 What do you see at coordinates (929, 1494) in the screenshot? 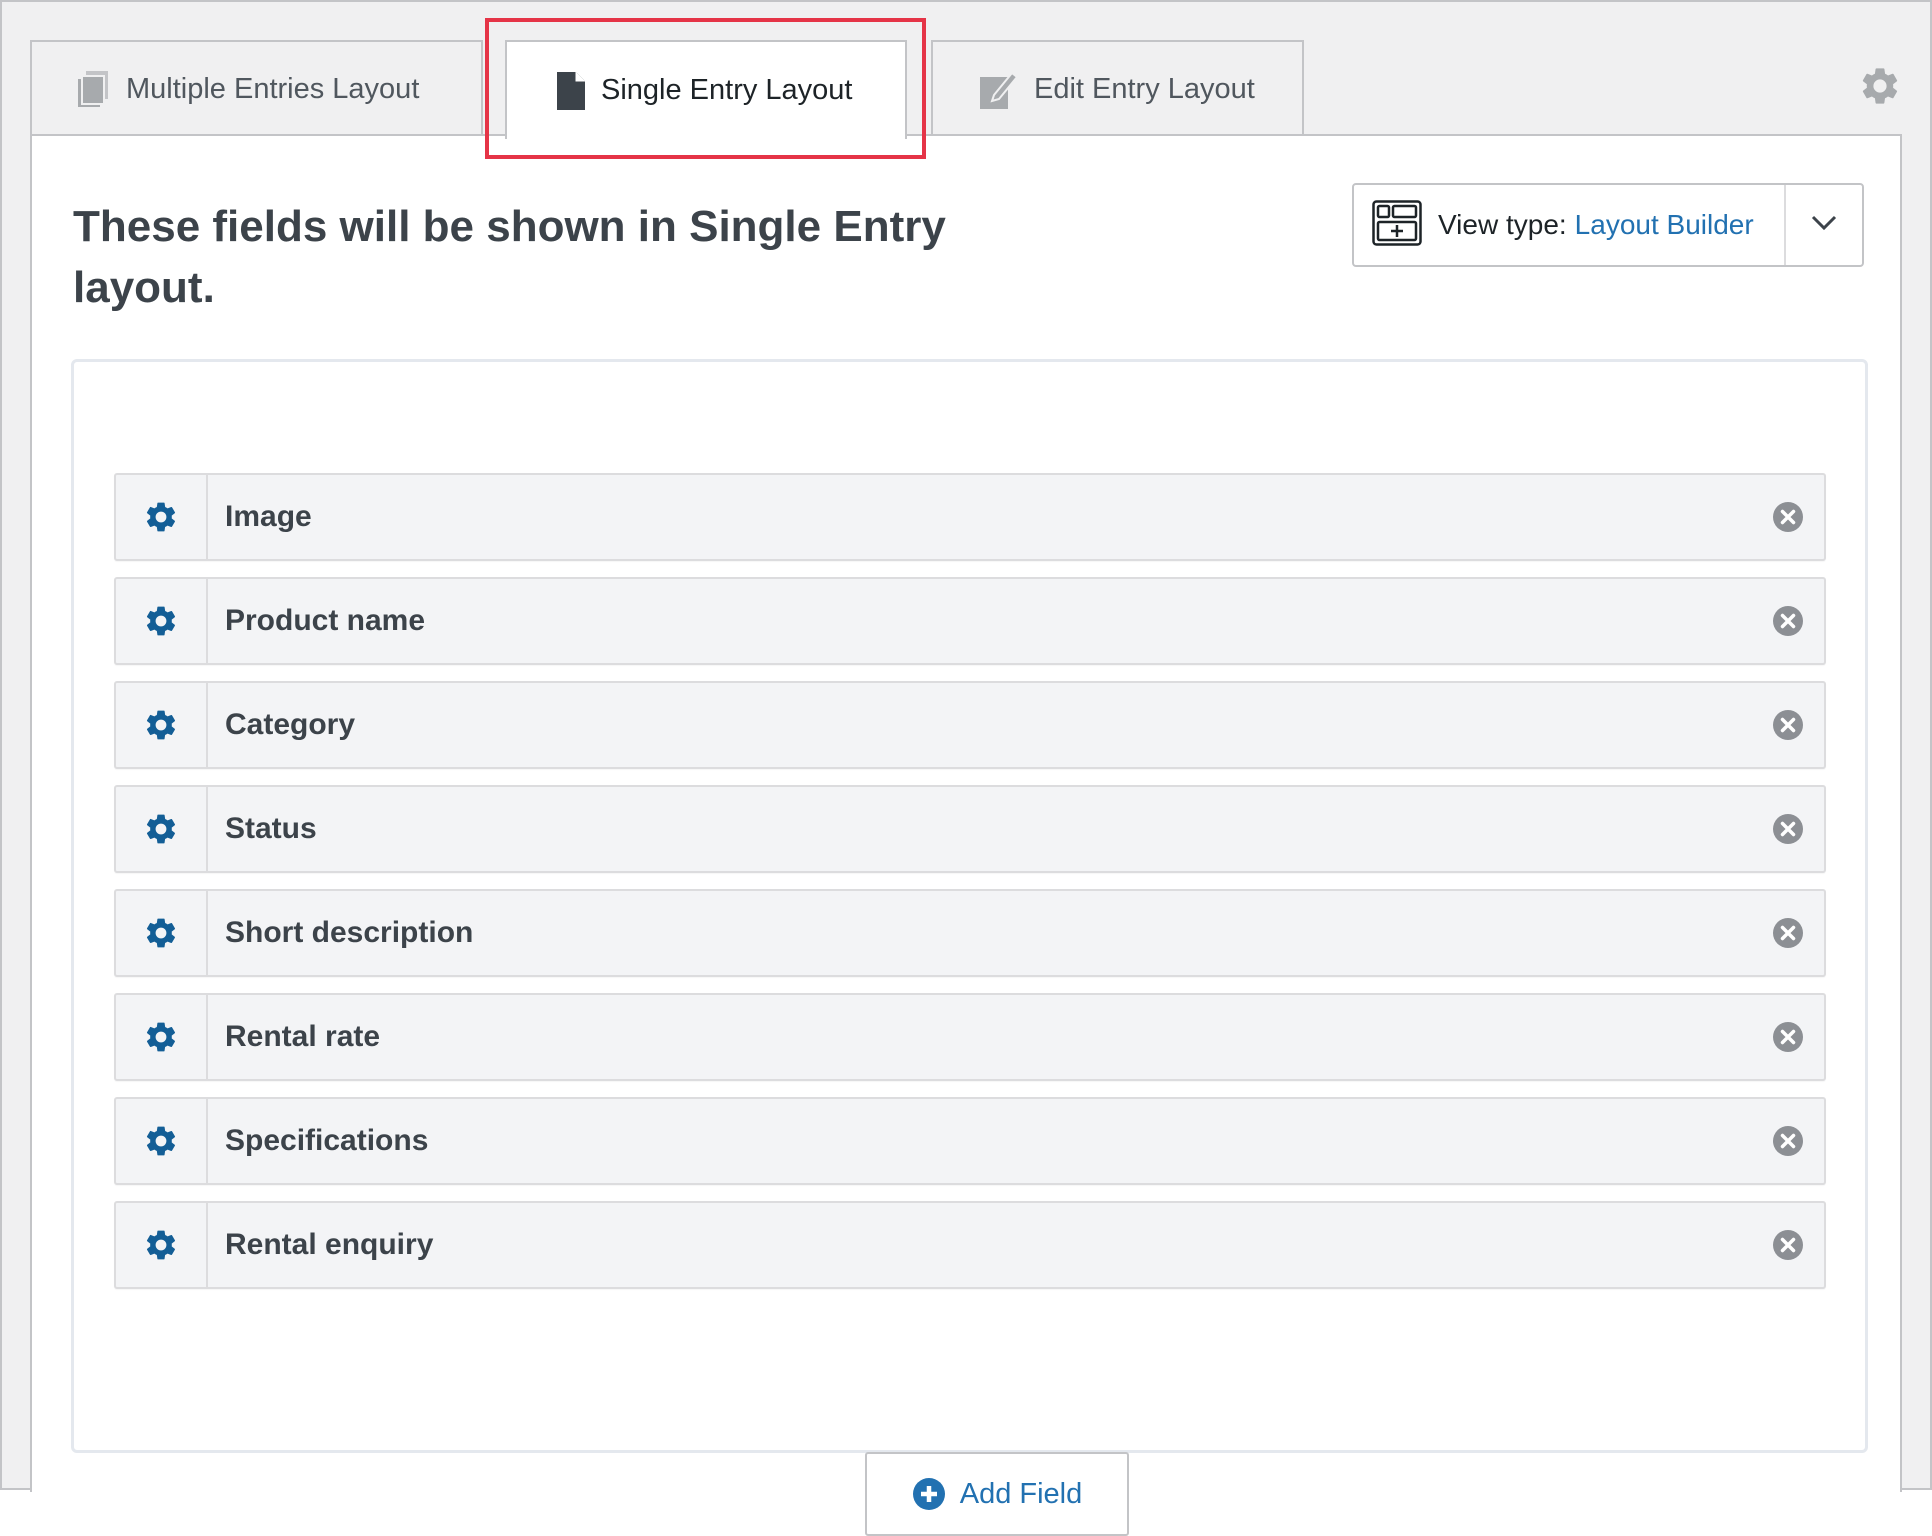
I see `plus-circle-icon` at bounding box center [929, 1494].